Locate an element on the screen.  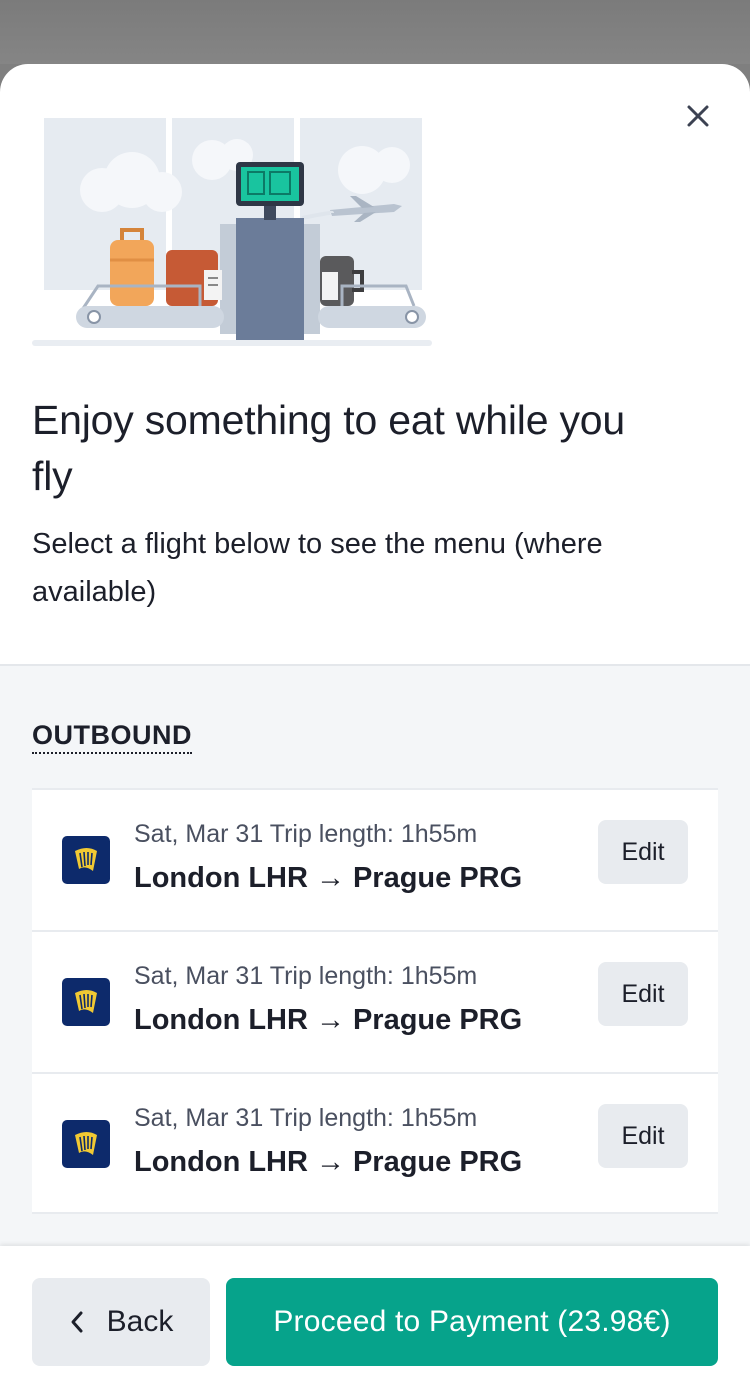
dialog-title: Enjoy something to eat while you fly is located at coordinates (329, 448).